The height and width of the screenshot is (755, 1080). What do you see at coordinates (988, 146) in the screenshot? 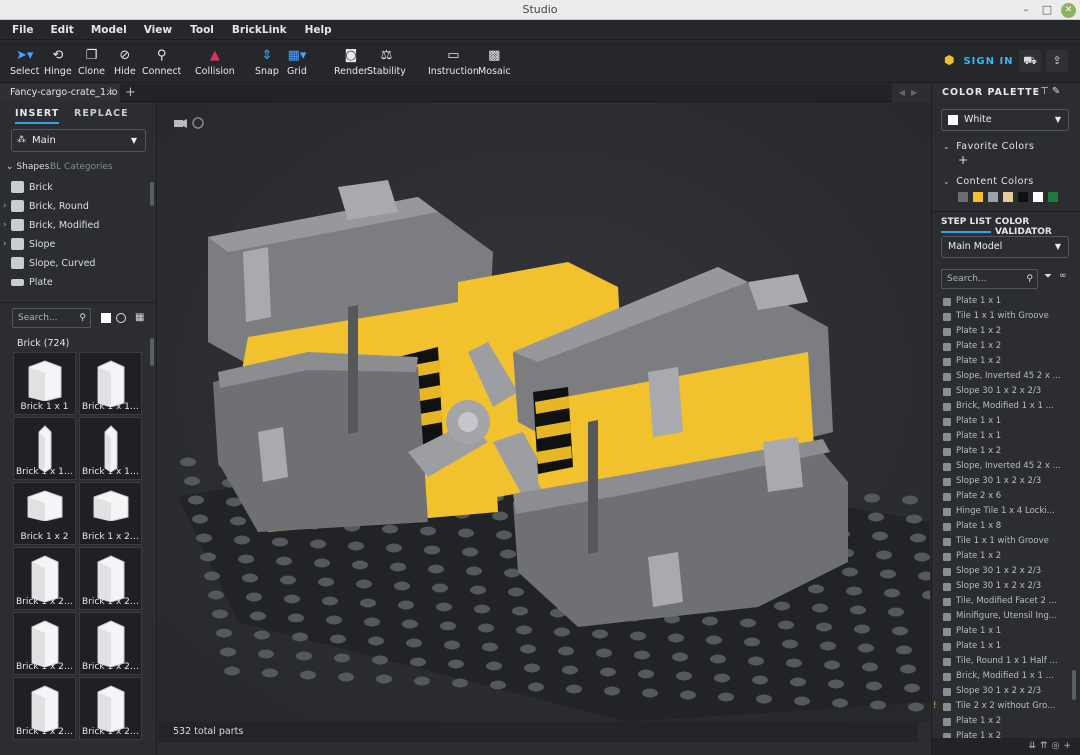
I see `favorite-colors-header: ⌄ Favorite Colors` at bounding box center [988, 146].